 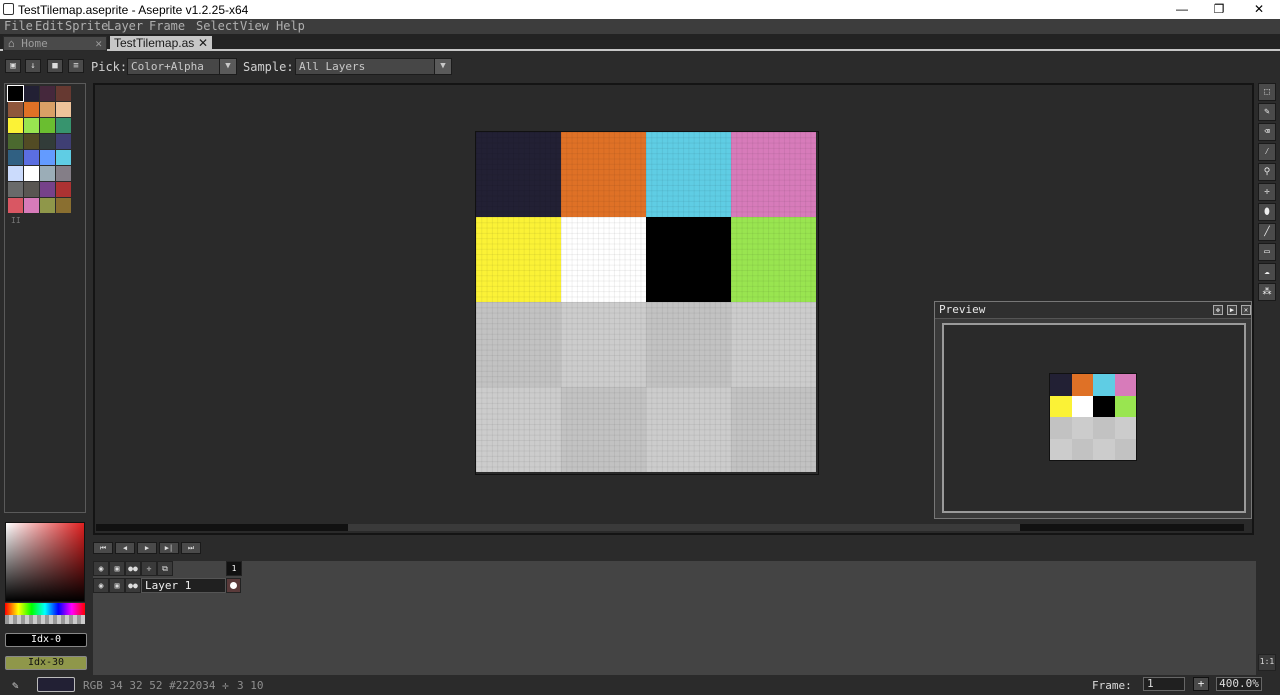 I want to click on move-icon: ✛, so click(x=1267, y=192).